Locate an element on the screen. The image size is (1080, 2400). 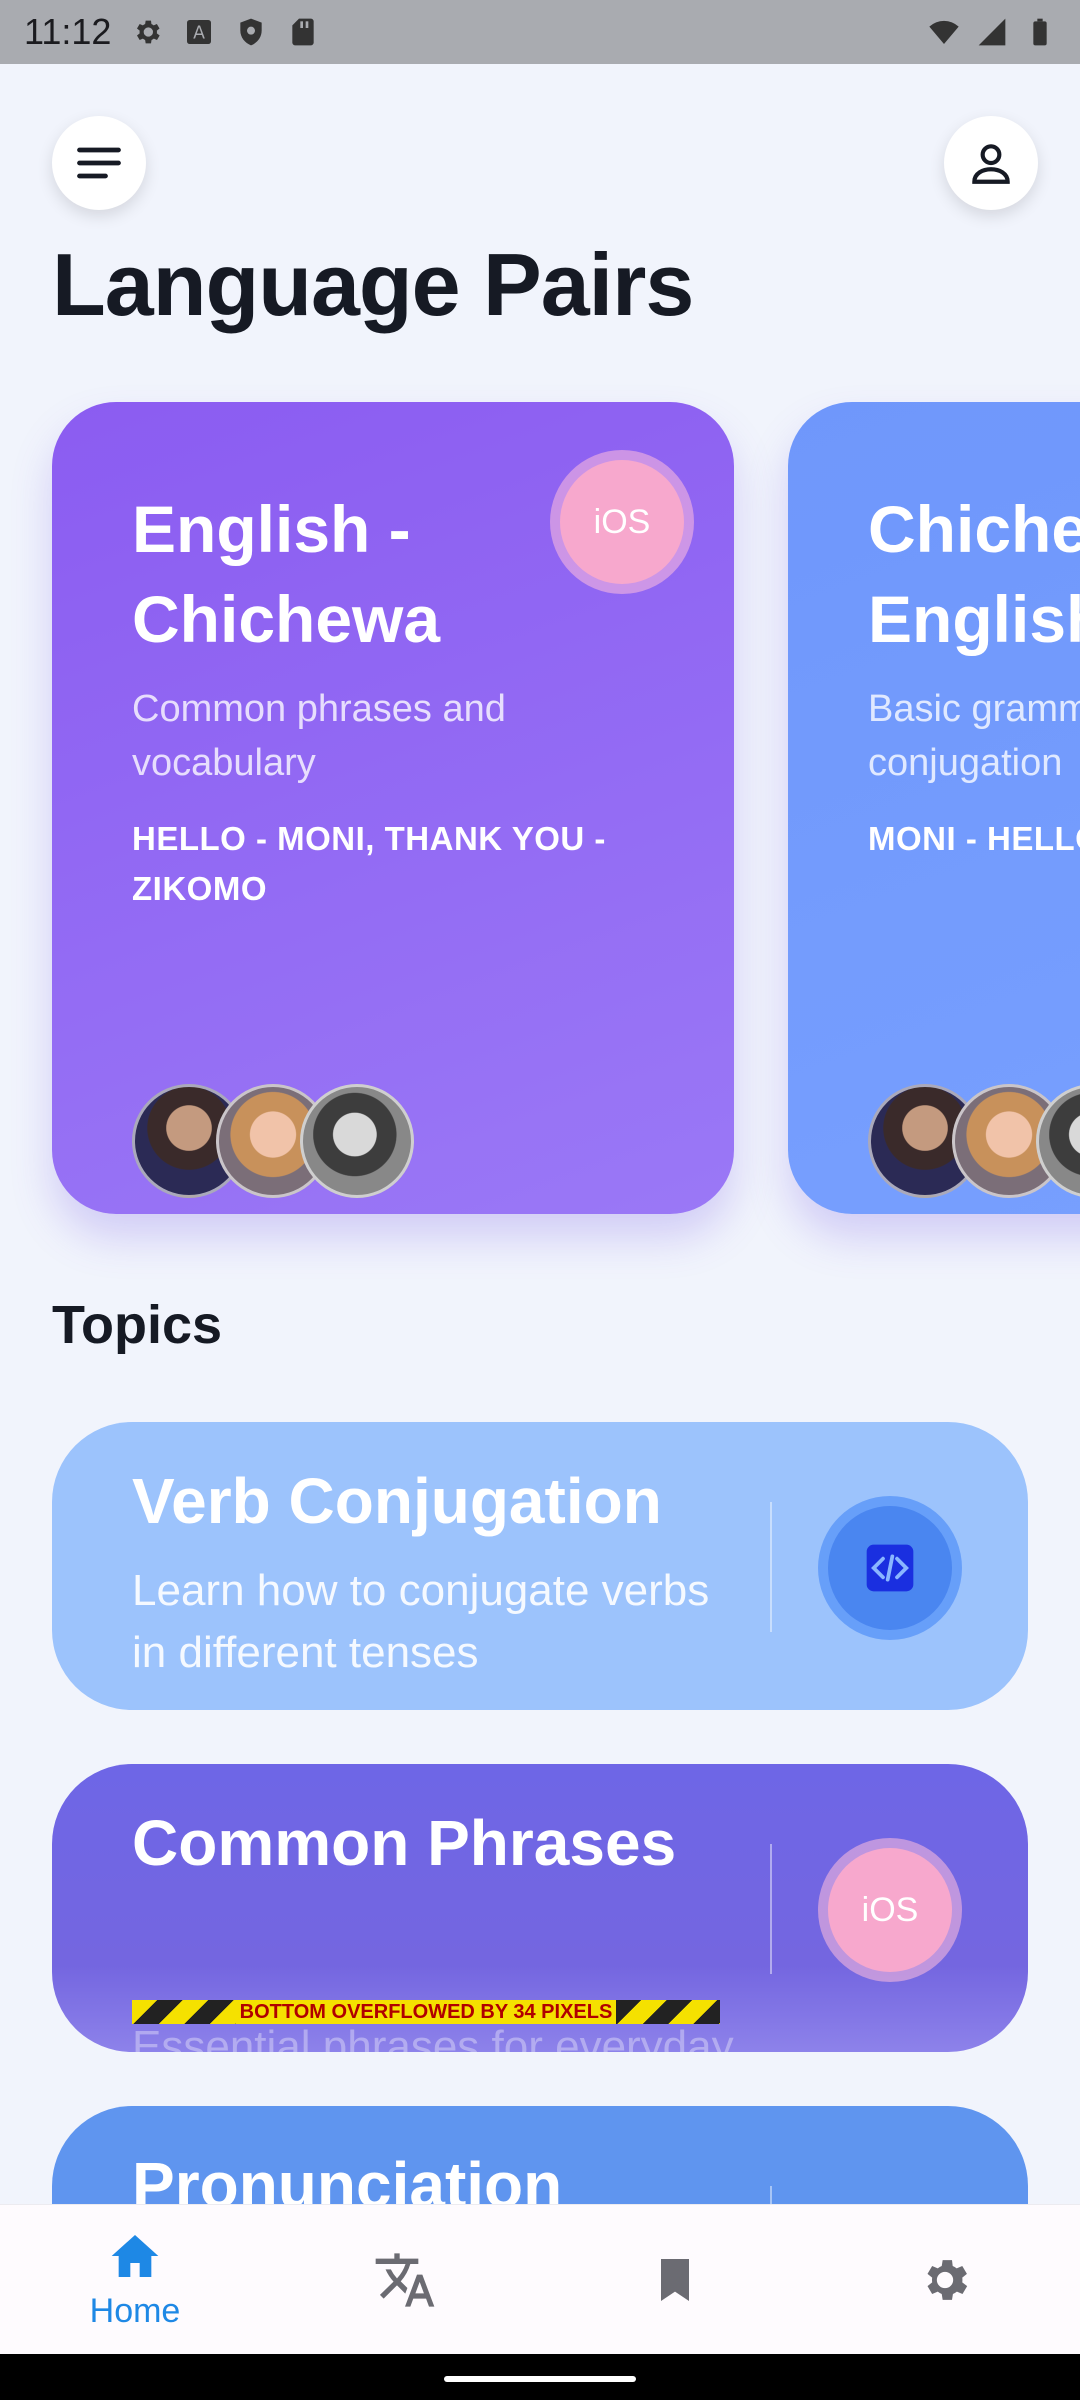
code-badge is located at coordinates (890, 1568).